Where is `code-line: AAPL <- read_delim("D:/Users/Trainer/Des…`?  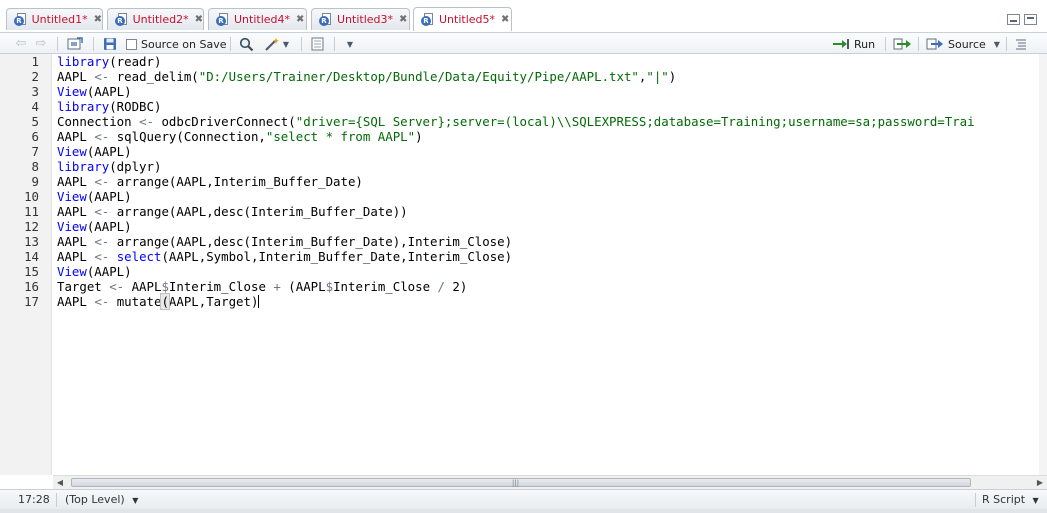 code-line: AAPL <- read_delim("D:/Users/Trainer/Des… is located at coordinates (367, 76).